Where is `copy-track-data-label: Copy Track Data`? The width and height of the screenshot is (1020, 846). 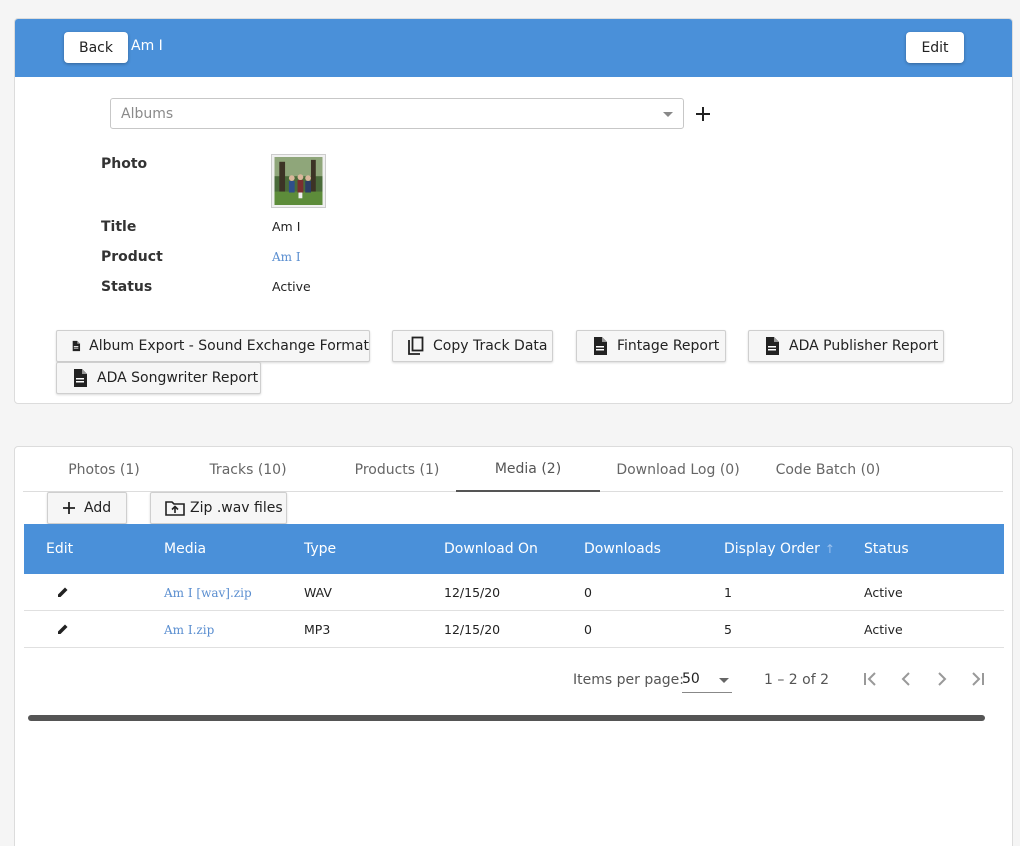
copy-track-data-label: Copy Track Data is located at coordinates (490, 346).